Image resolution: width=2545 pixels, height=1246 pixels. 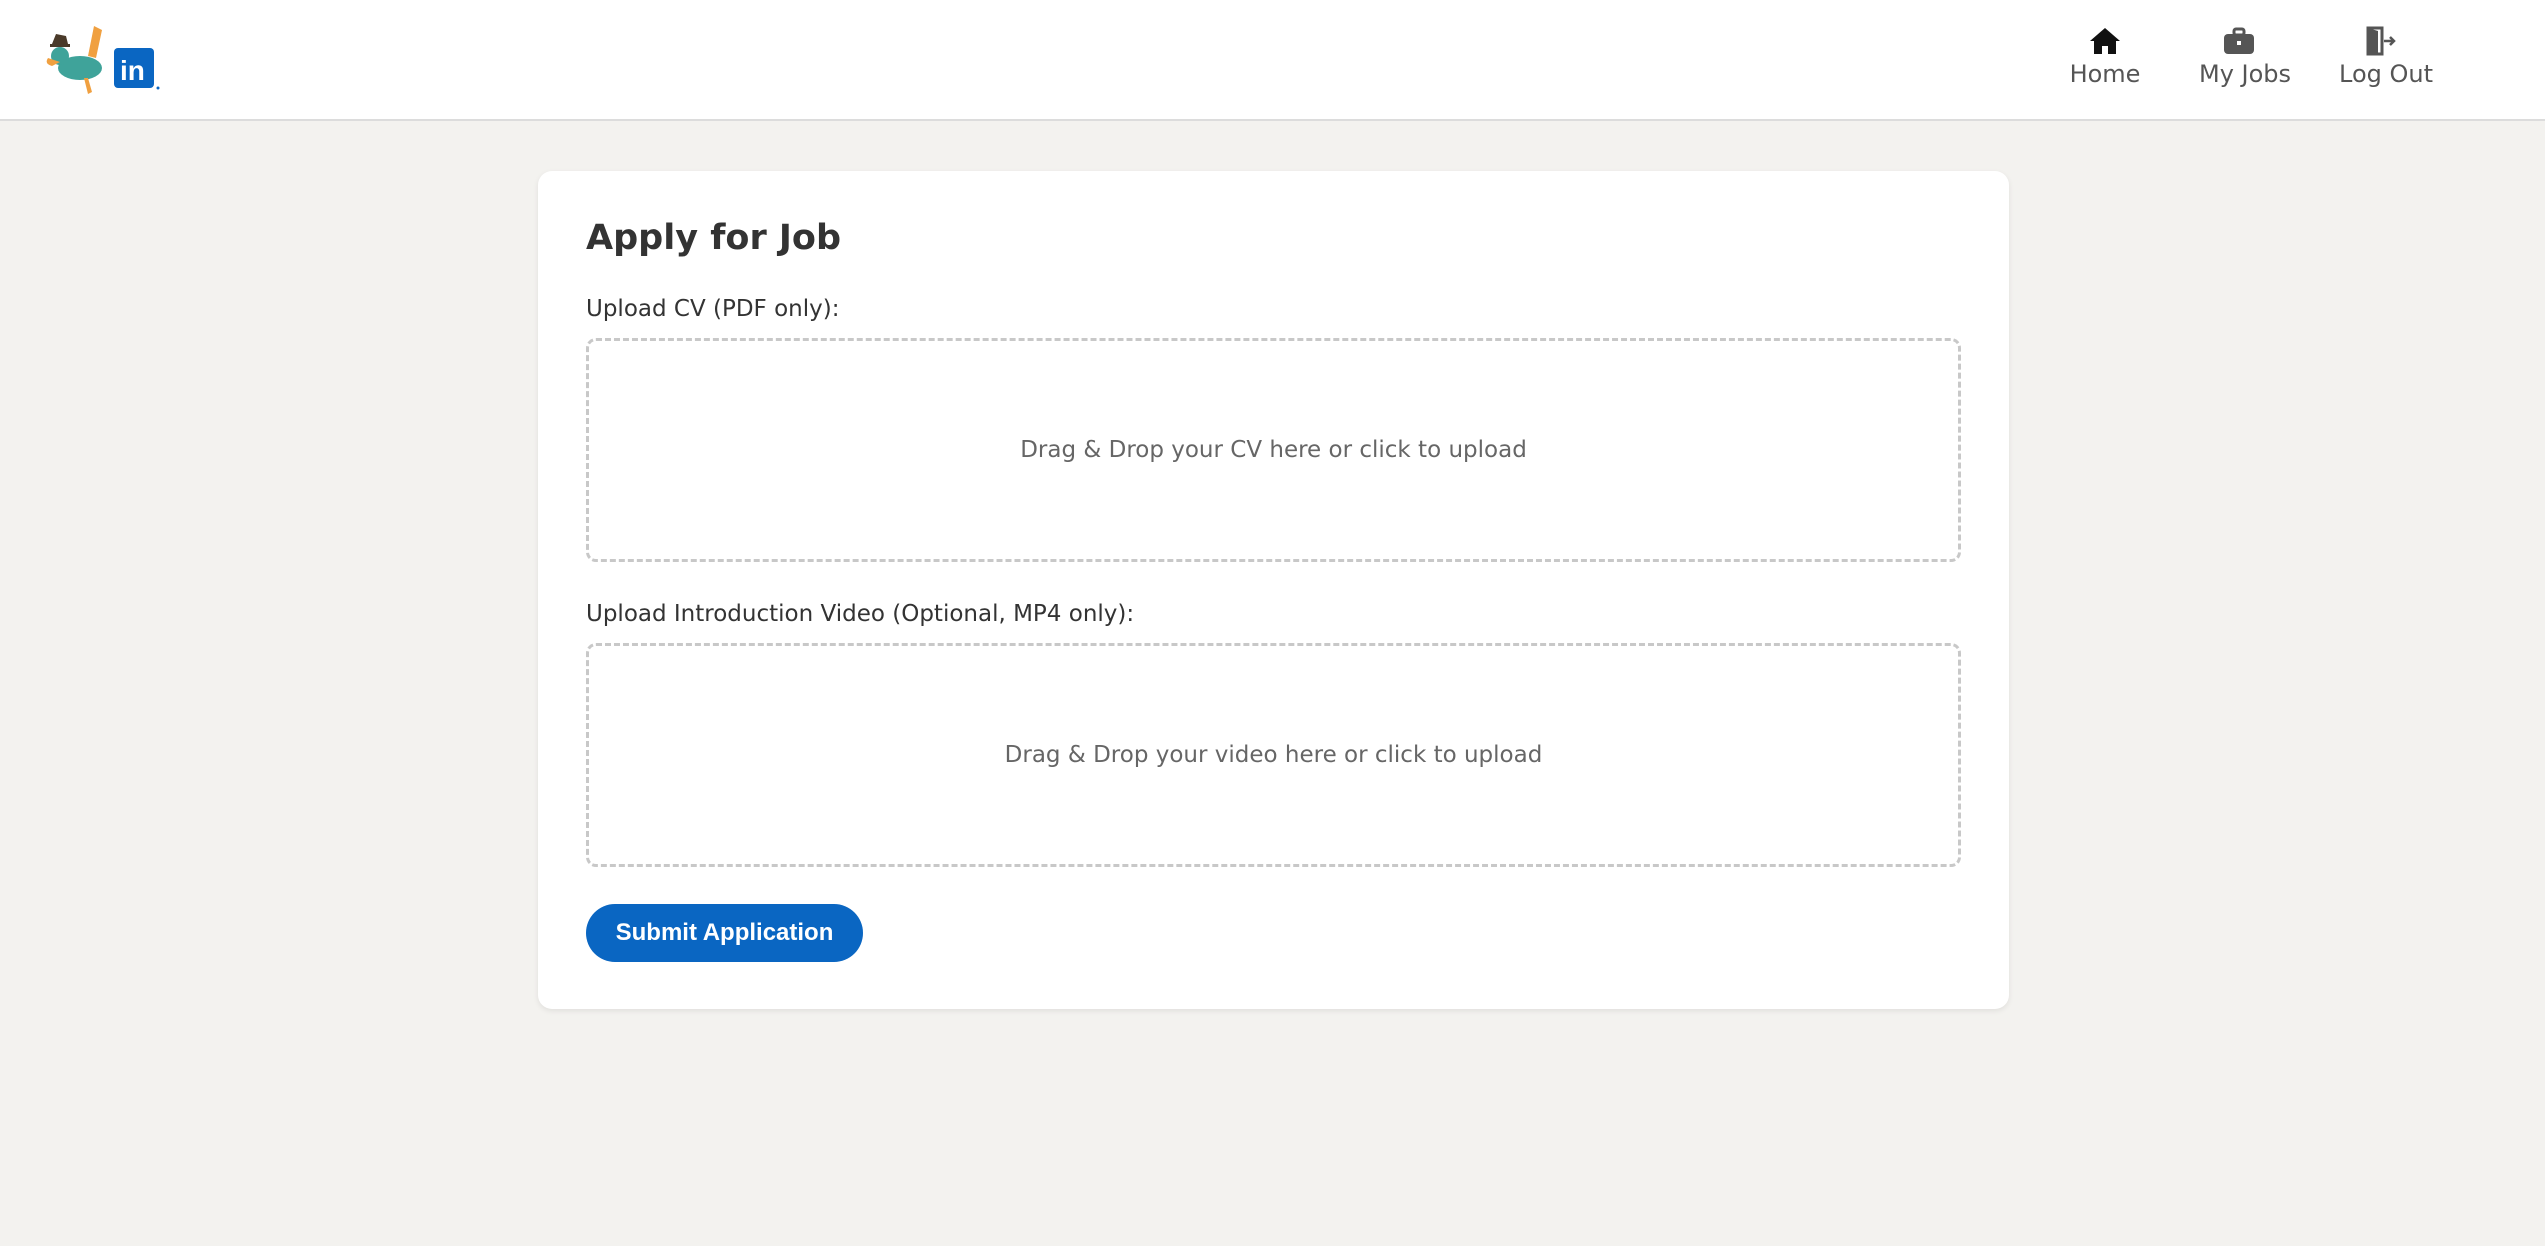 What do you see at coordinates (2105, 74) in the screenshot?
I see `nav-home-label: Home` at bounding box center [2105, 74].